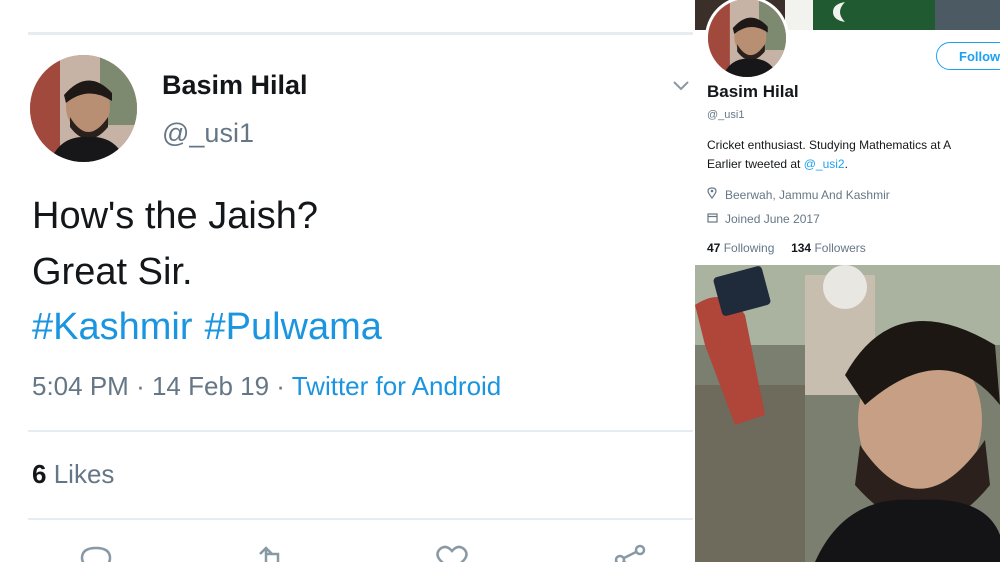 Image resolution: width=1000 pixels, height=562 pixels. Describe the element at coordinates (84, 474) in the screenshot. I see `likes-label: Likes` at that location.